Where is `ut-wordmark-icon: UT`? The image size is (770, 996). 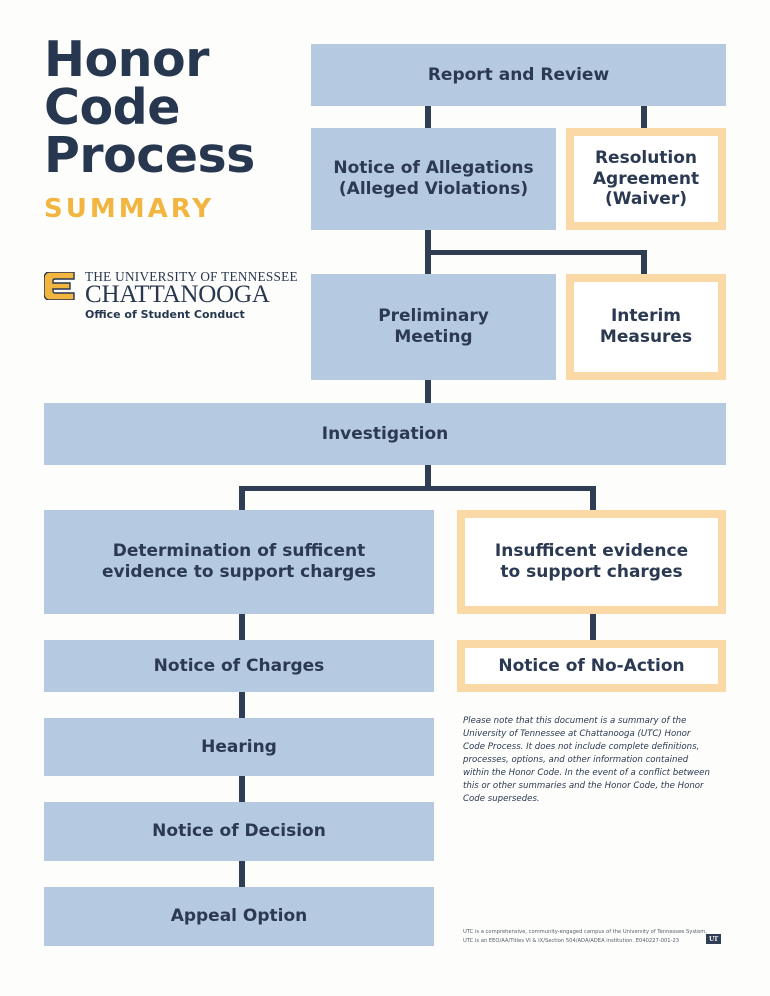
ut-wordmark-icon: UT is located at coordinates (713, 939).